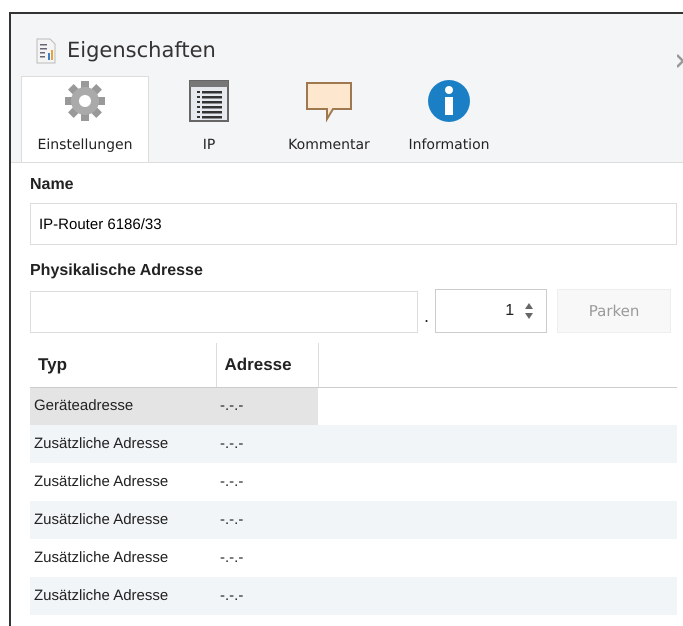 This screenshot has width=683, height=626. What do you see at coordinates (123, 365) in the screenshot?
I see `column-header: Typ` at bounding box center [123, 365].